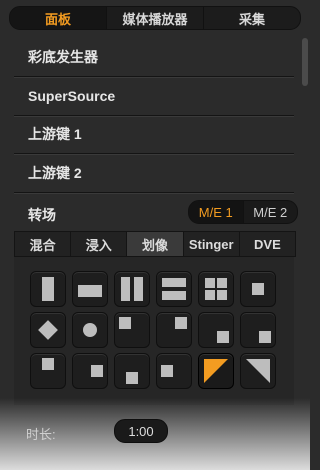 This screenshot has height=470, width=320. Describe the element at coordinates (216, 330) in the screenshot. I see `pattern-bottom-left-box-button` at that location.